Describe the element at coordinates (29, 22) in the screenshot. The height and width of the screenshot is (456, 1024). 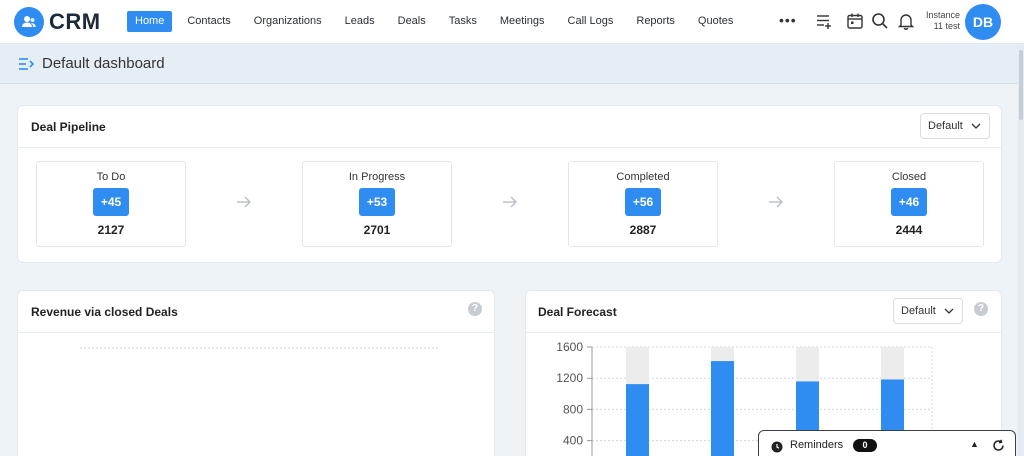
I see `contacts-icon` at that location.